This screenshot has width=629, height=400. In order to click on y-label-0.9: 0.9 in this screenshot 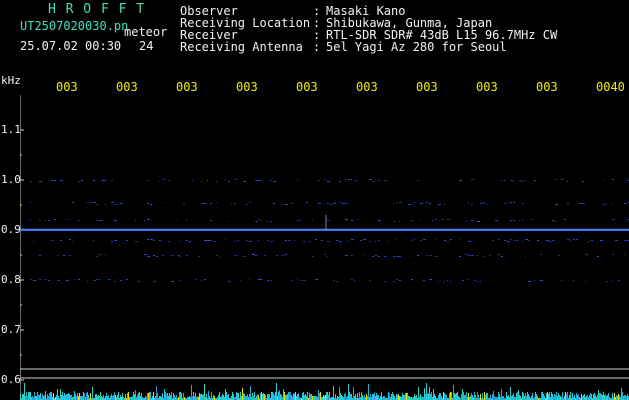, I will do `click(11, 229)`.